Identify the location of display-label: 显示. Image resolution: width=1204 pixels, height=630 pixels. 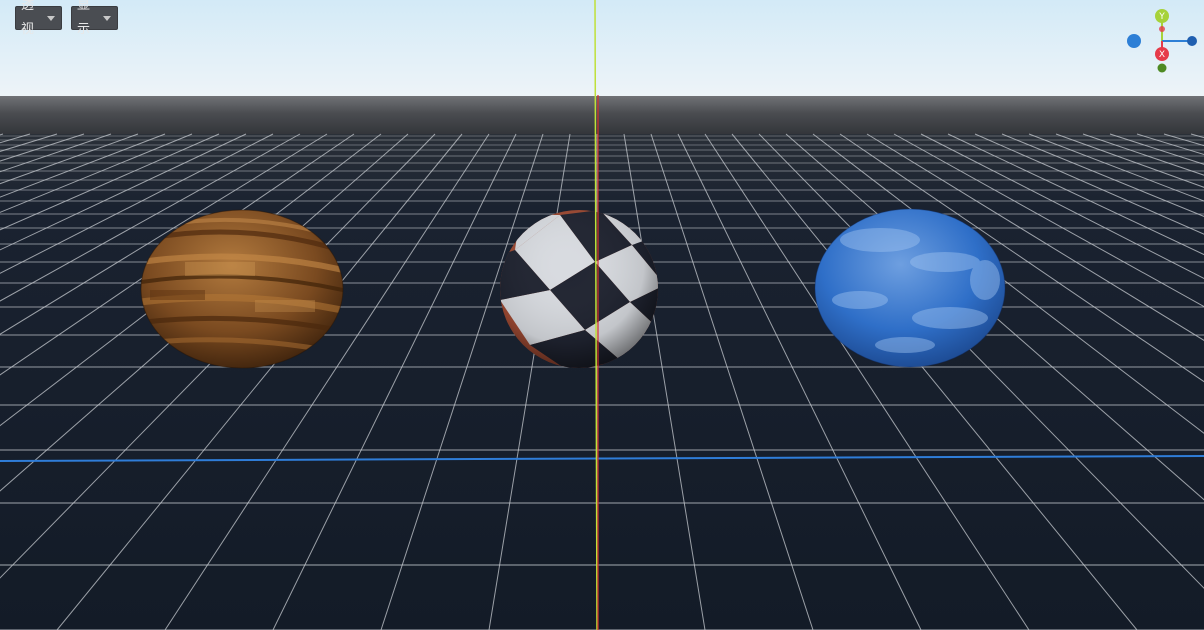
(84, 18).